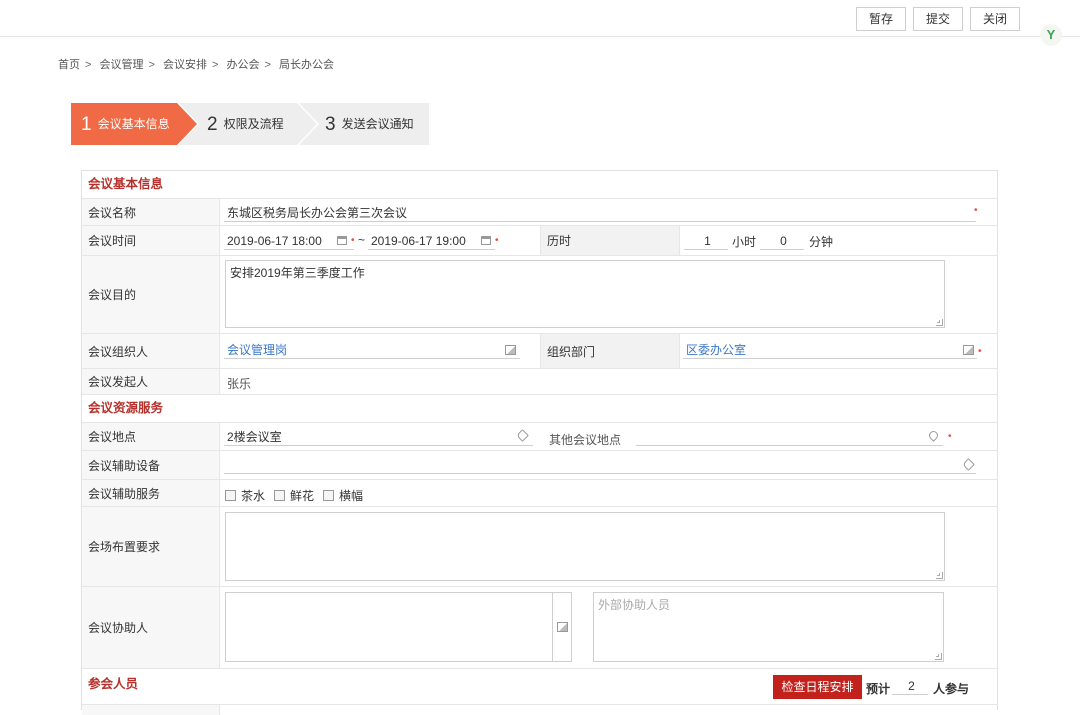  What do you see at coordinates (151, 493) in the screenshot?
I see `services-label: 会议辅助服务` at bounding box center [151, 493].